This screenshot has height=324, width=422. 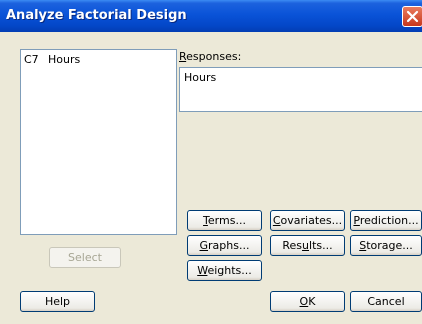 What do you see at coordinates (200, 77) in the screenshot?
I see `responses-value: Hours` at bounding box center [200, 77].